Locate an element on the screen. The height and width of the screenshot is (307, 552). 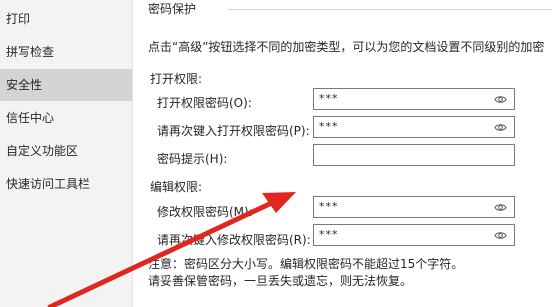
open-password-confirm-field: *** is located at coordinates (414, 127).